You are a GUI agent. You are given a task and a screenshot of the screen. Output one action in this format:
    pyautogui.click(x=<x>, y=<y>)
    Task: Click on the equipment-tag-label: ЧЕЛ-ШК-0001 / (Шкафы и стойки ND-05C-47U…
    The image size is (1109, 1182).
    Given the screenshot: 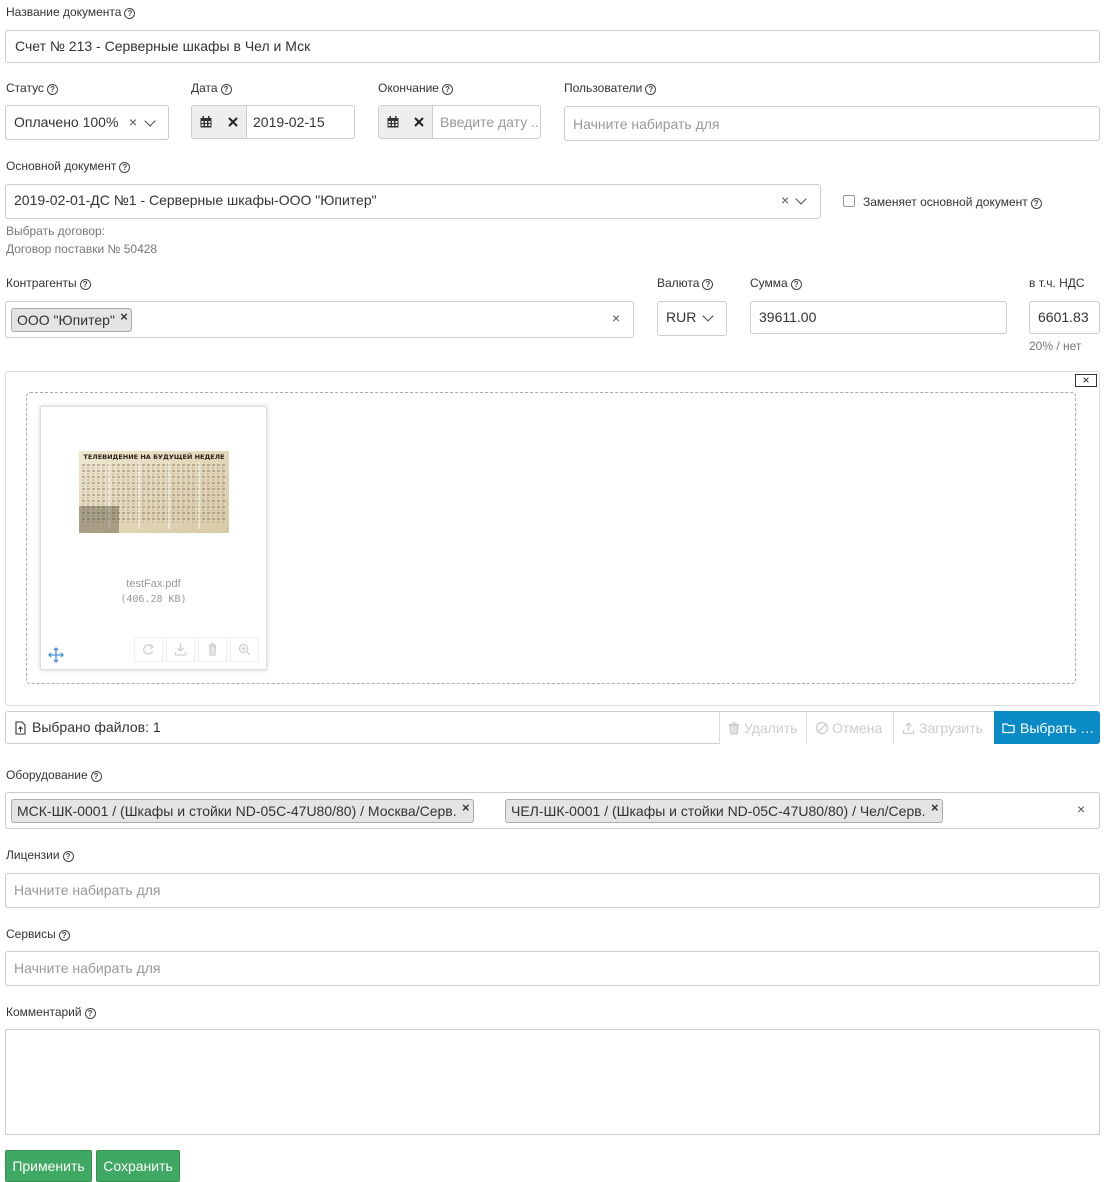 What is the action you would take?
    pyautogui.click(x=718, y=811)
    